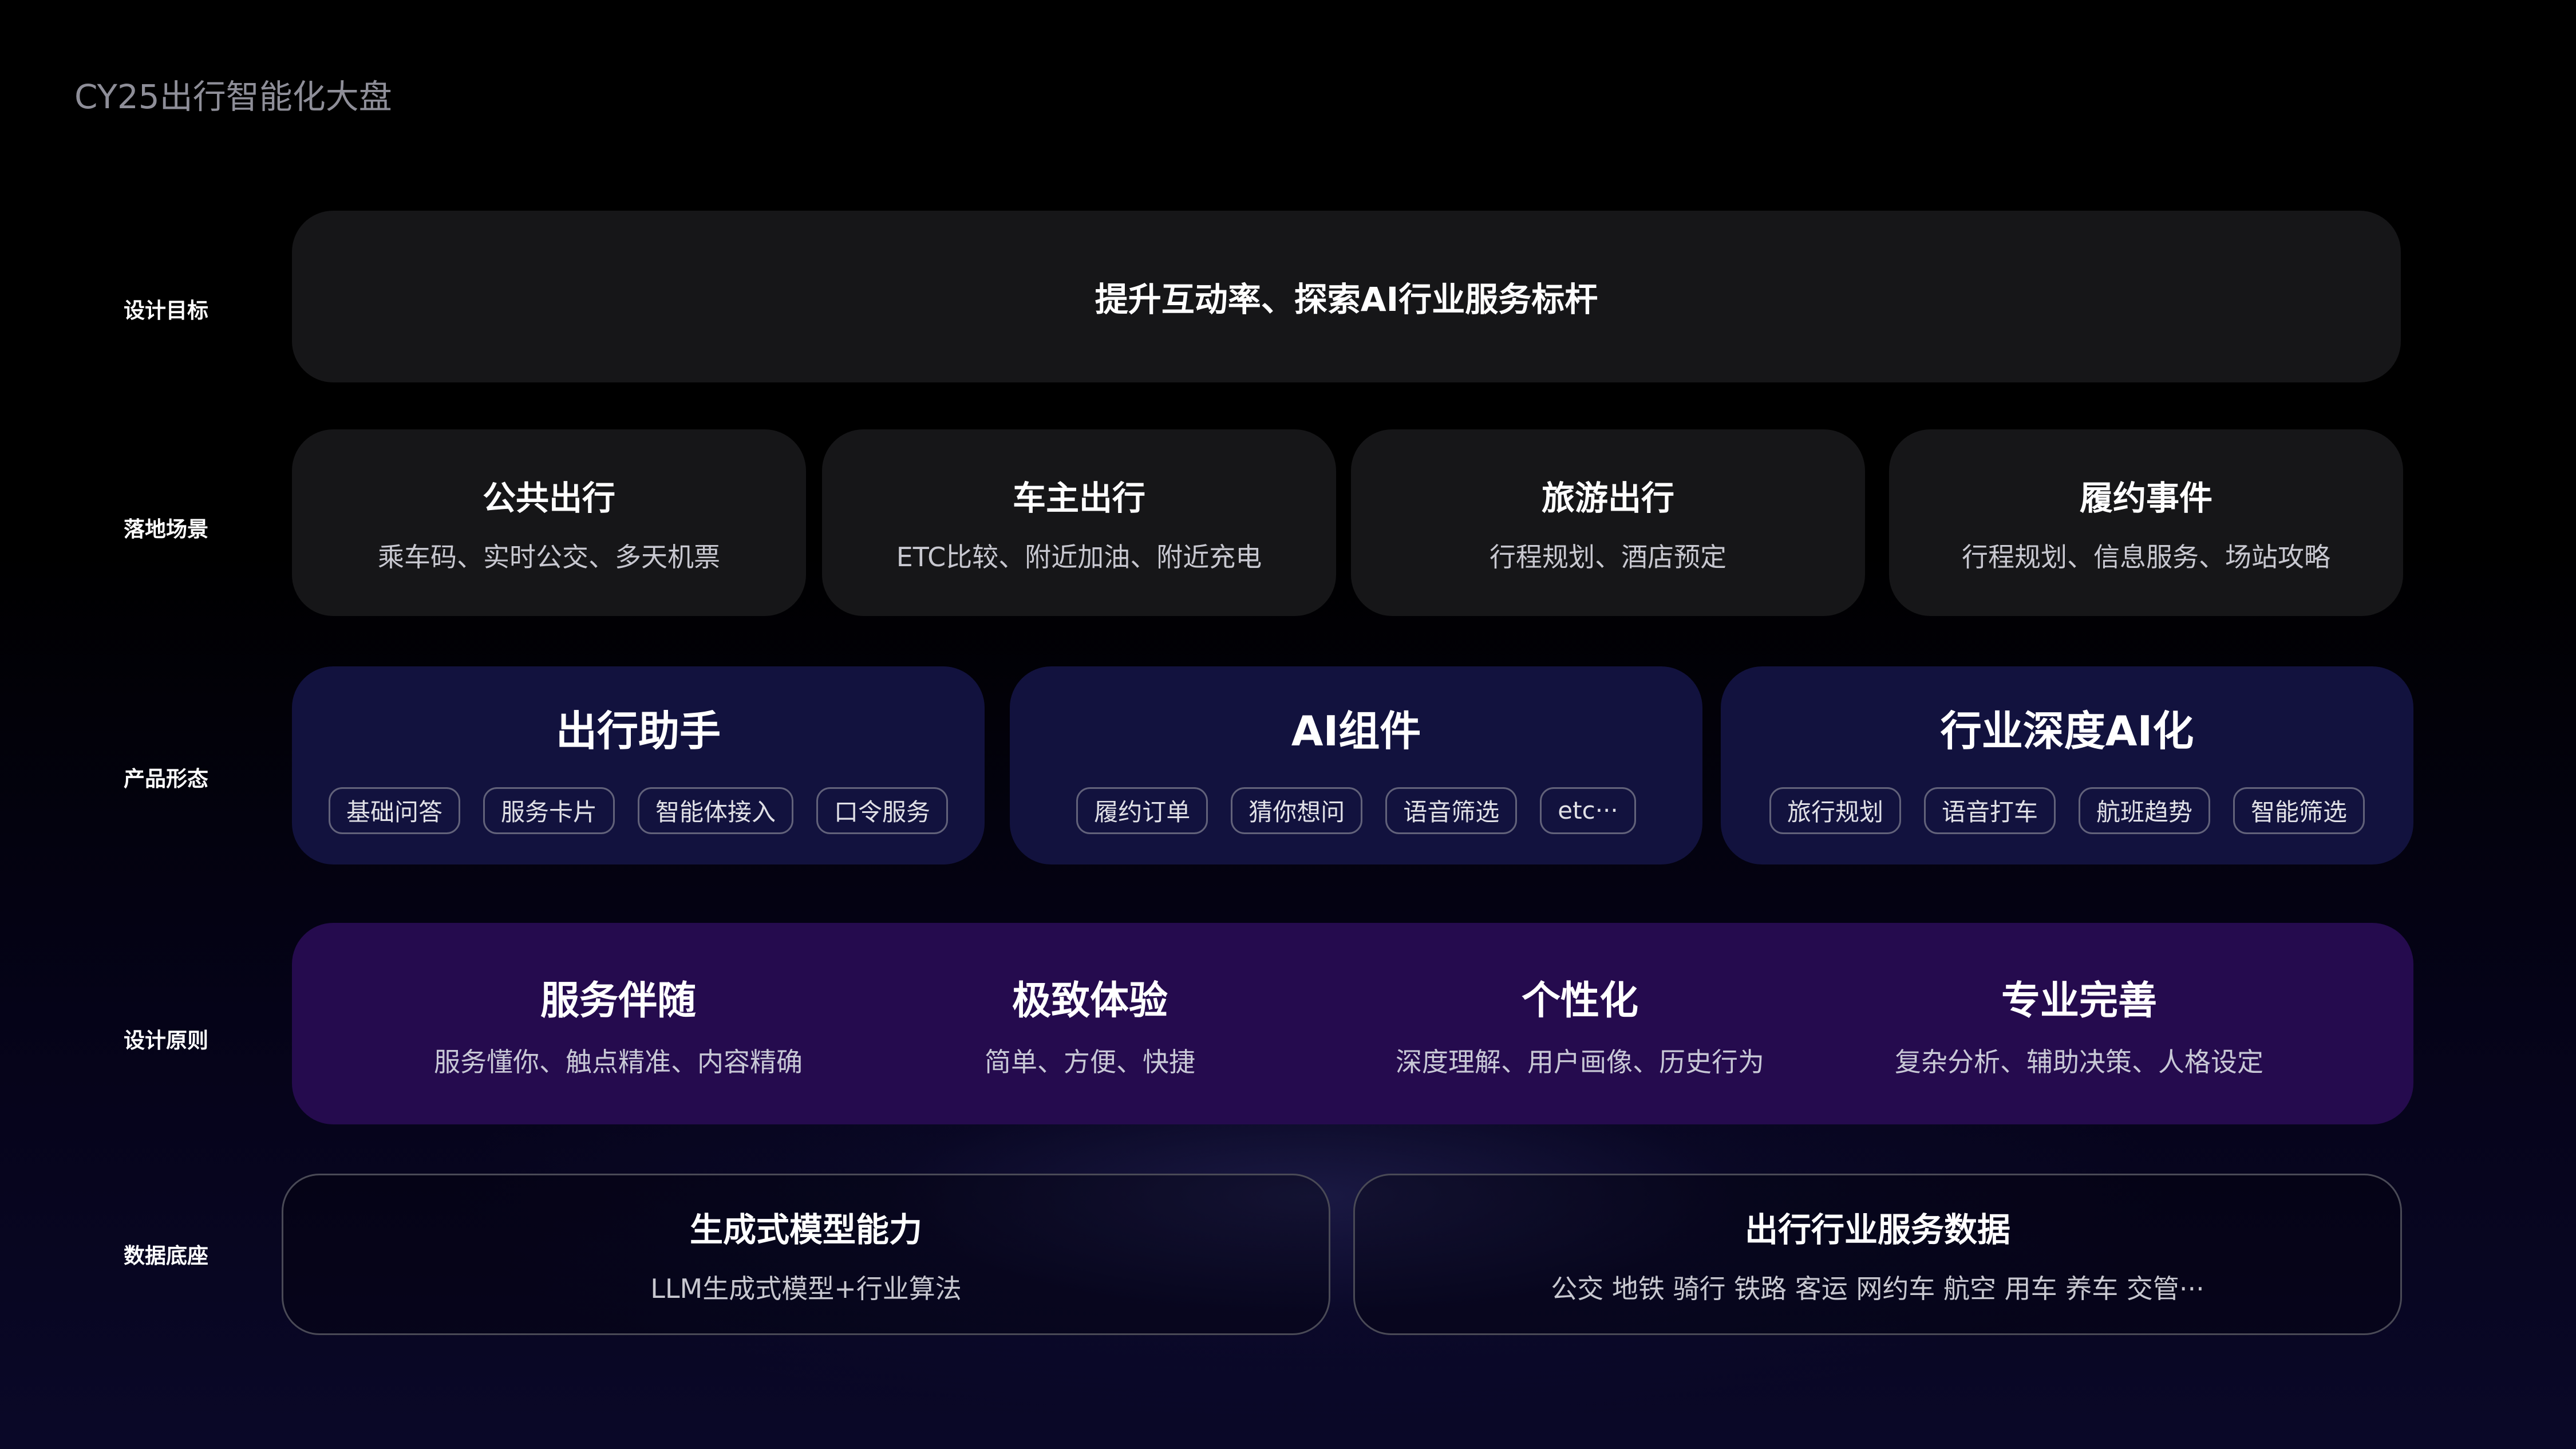 This screenshot has height=1449, width=2576. Describe the element at coordinates (1078, 498) in the screenshot. I see `scene-title: 车主出行` at that location.